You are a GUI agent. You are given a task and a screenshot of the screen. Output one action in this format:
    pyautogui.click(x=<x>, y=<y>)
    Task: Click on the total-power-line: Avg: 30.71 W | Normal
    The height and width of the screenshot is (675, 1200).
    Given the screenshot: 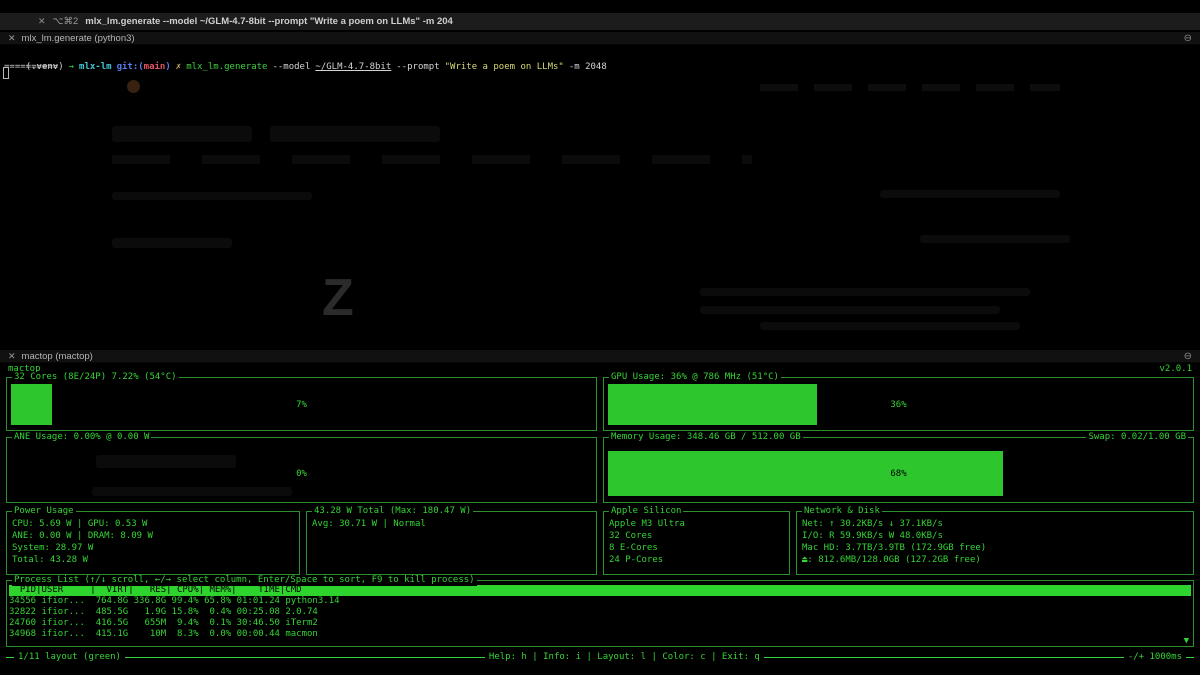 What is the action you would take?
    pyautogui.click(x=369, y=524)
    